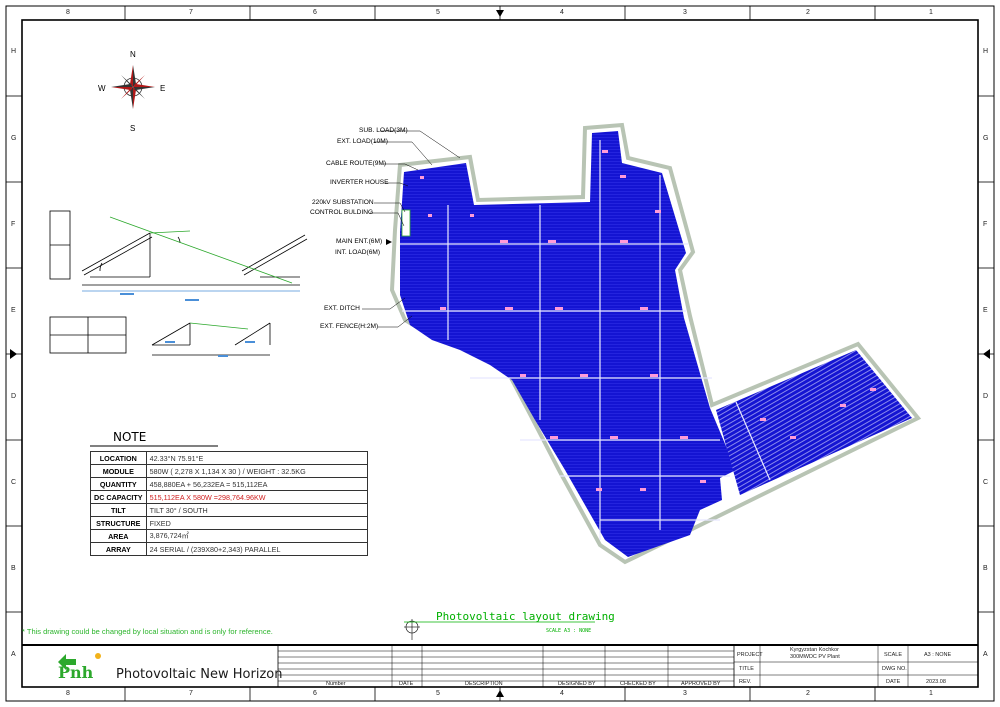 This screenshot has width=1000, height=707. I want to click on rev-label: REV., so click(745, 682).